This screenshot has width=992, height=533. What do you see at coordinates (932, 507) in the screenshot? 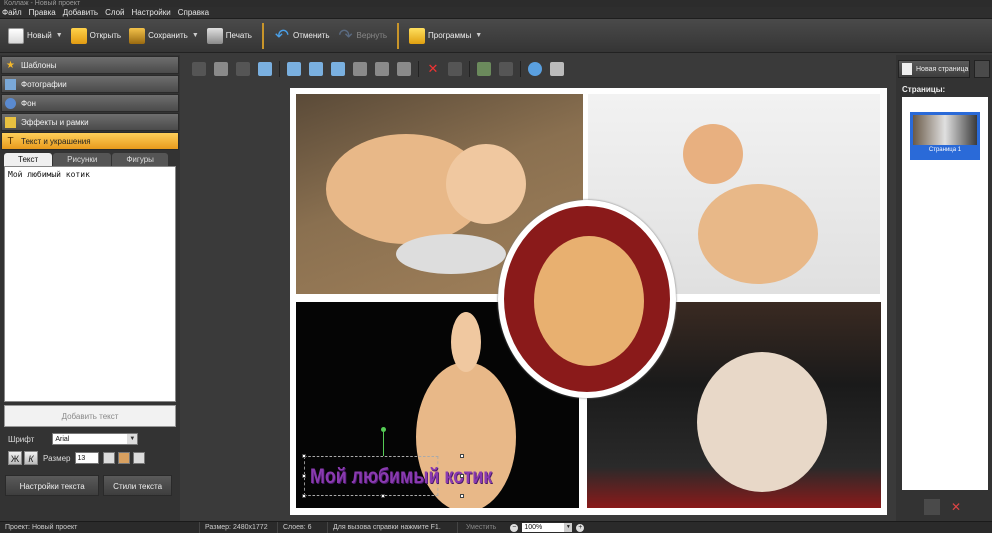
I see `duplicate-page-icon` at bounding box center [932, 507].